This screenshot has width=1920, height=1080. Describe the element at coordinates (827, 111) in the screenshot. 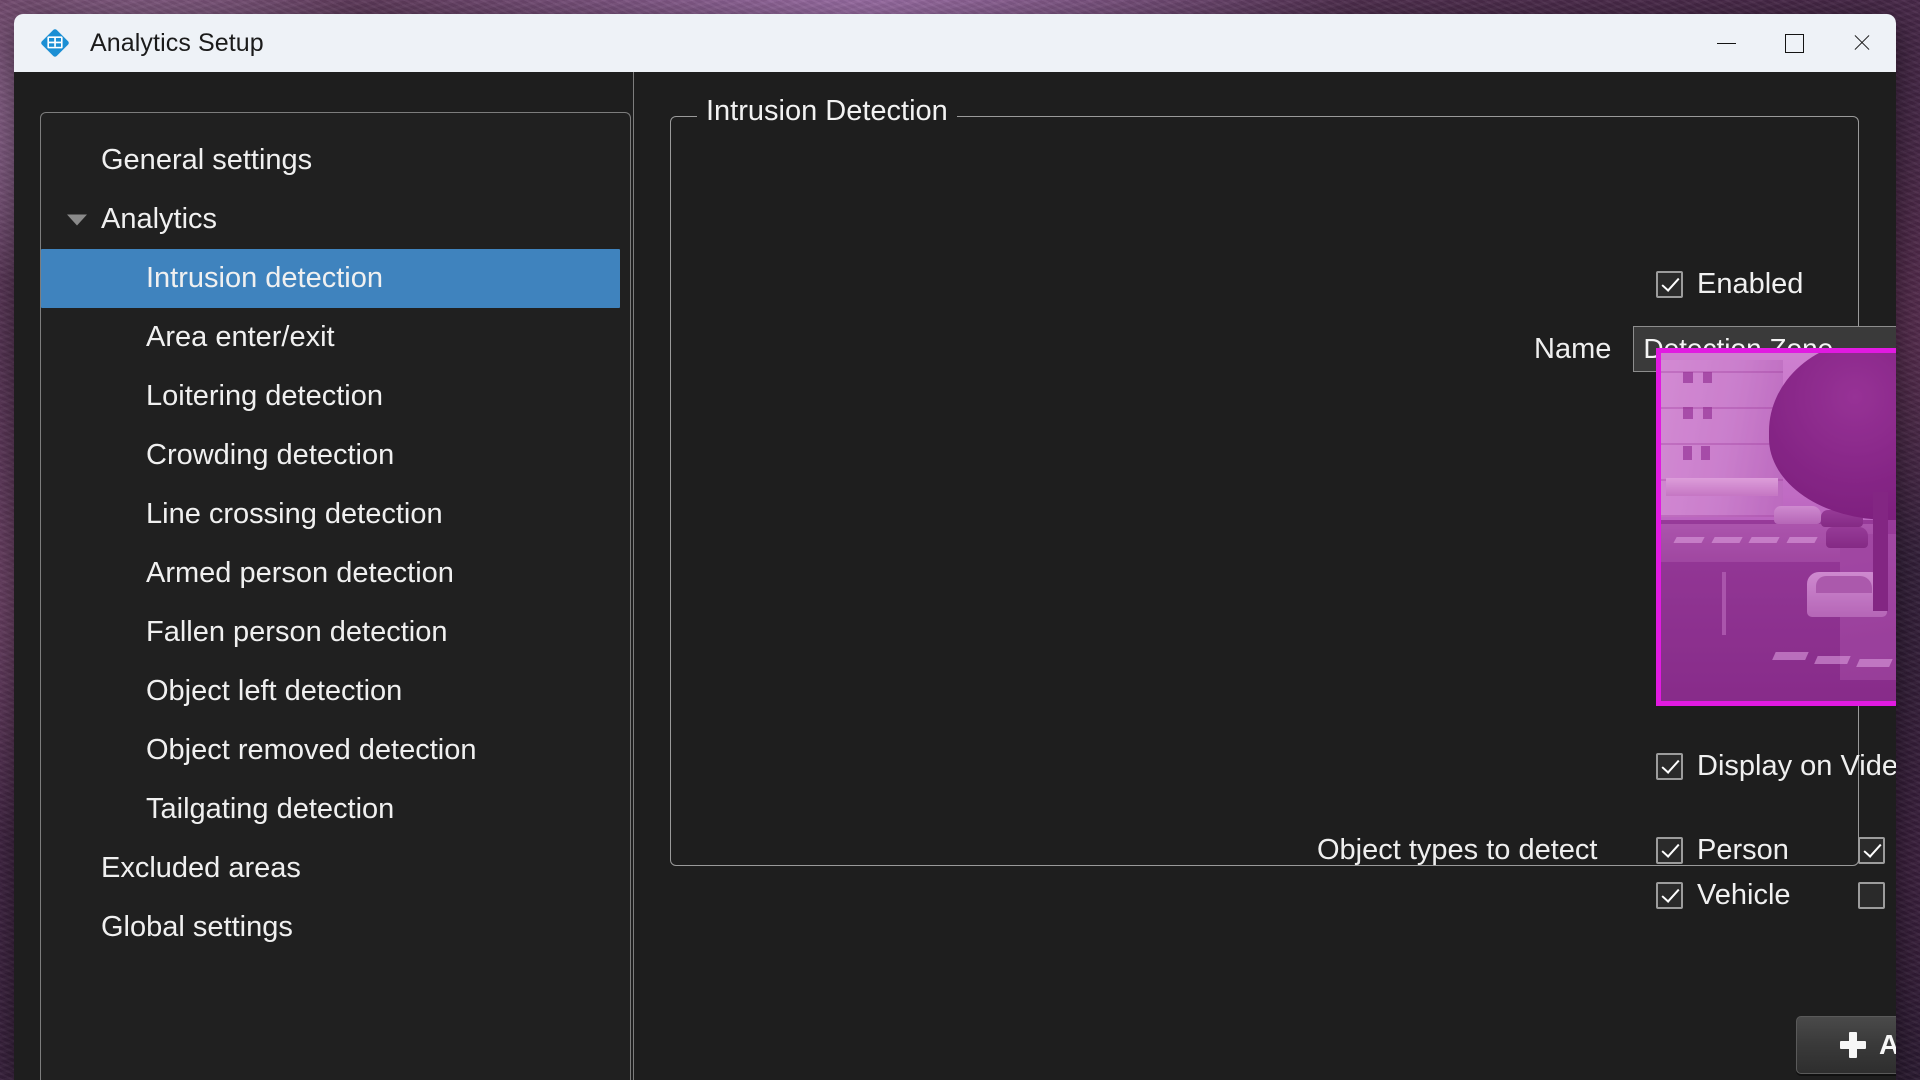

I see `groupbox-title: Intrusion Detection` at that location.